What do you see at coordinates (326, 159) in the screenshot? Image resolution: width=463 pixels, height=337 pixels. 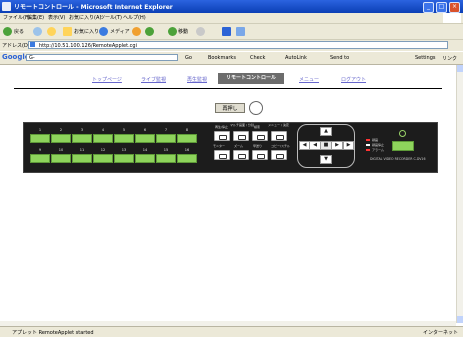 I see `down-arrow-icon: ▼` at bounding box center [326, 159].